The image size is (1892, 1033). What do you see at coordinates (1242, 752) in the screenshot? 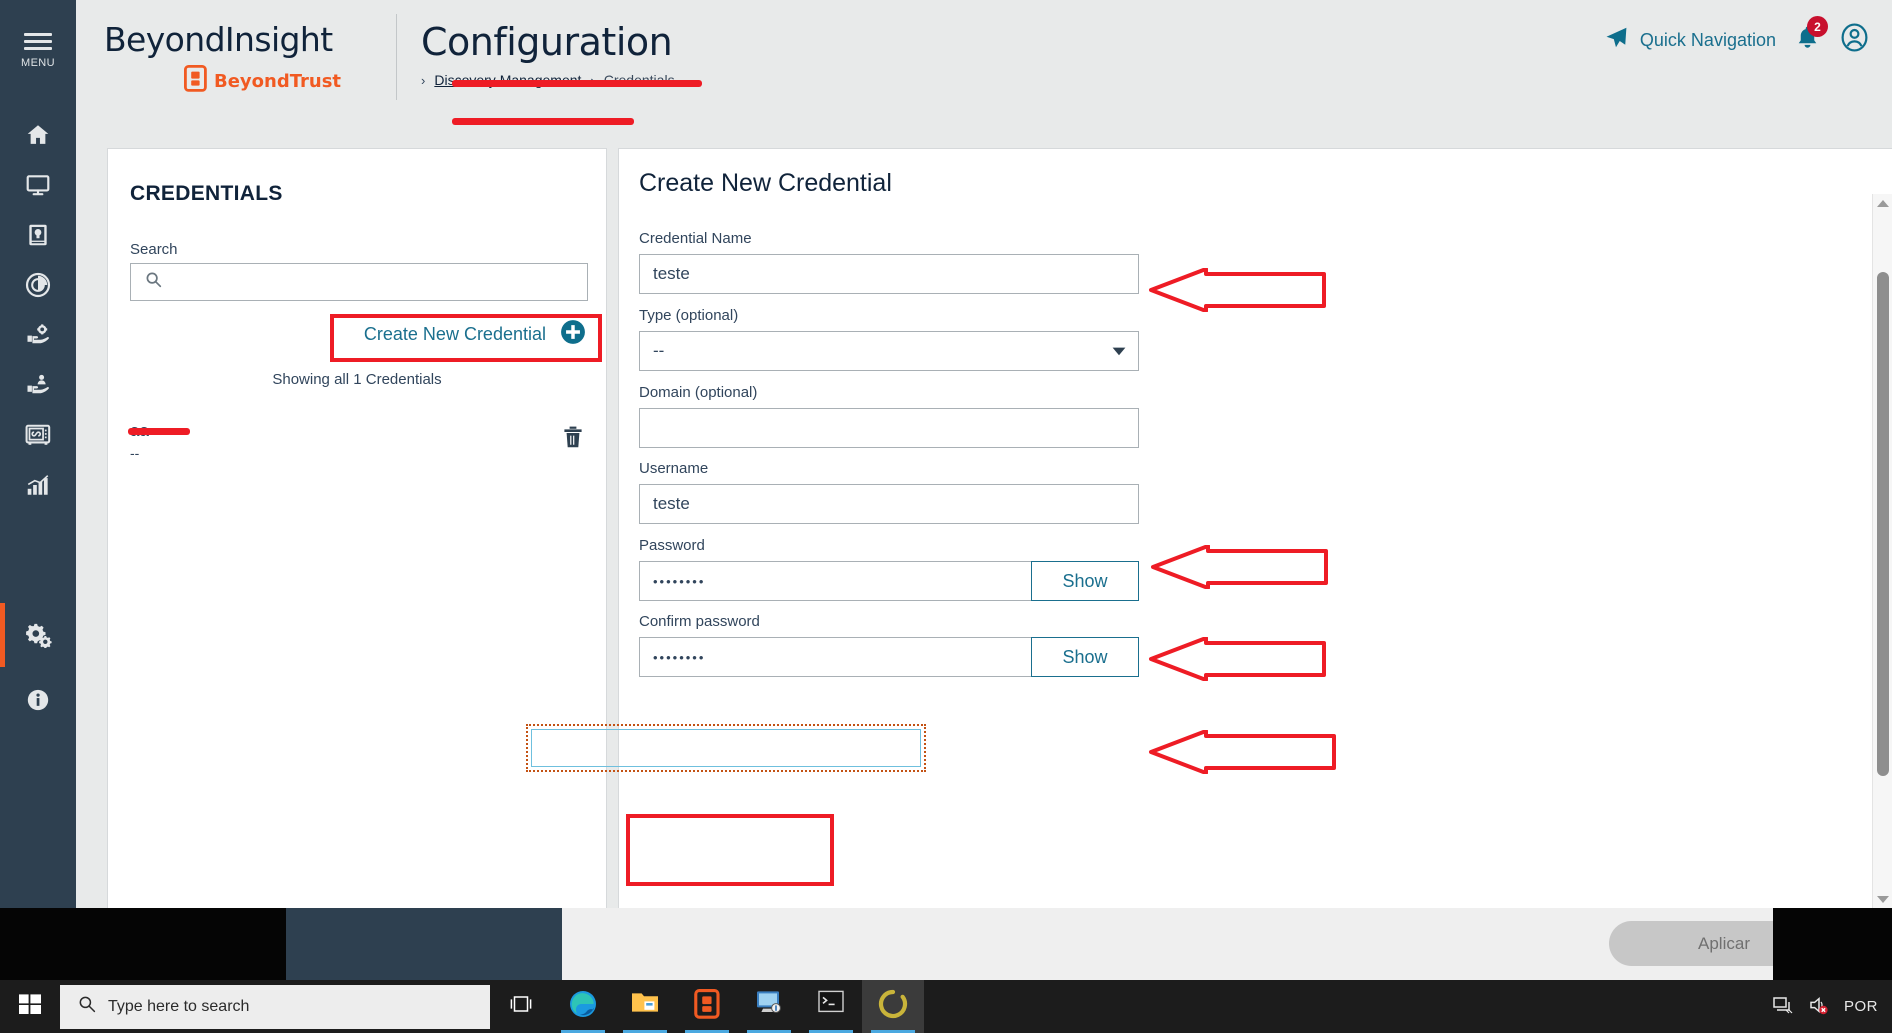
I see `annotation-arrow-confirm-password` at bounding box center [1242, 752].